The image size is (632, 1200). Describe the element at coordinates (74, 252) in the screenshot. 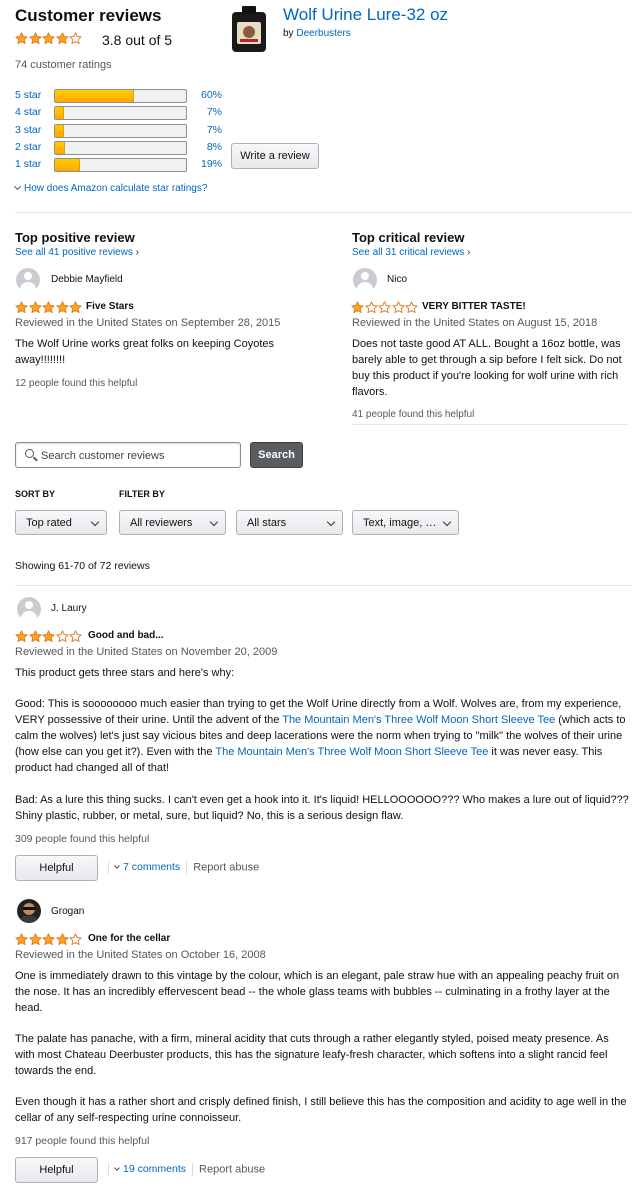

I see `see-all-positive-label: See all 41 positive reviews` at that location.